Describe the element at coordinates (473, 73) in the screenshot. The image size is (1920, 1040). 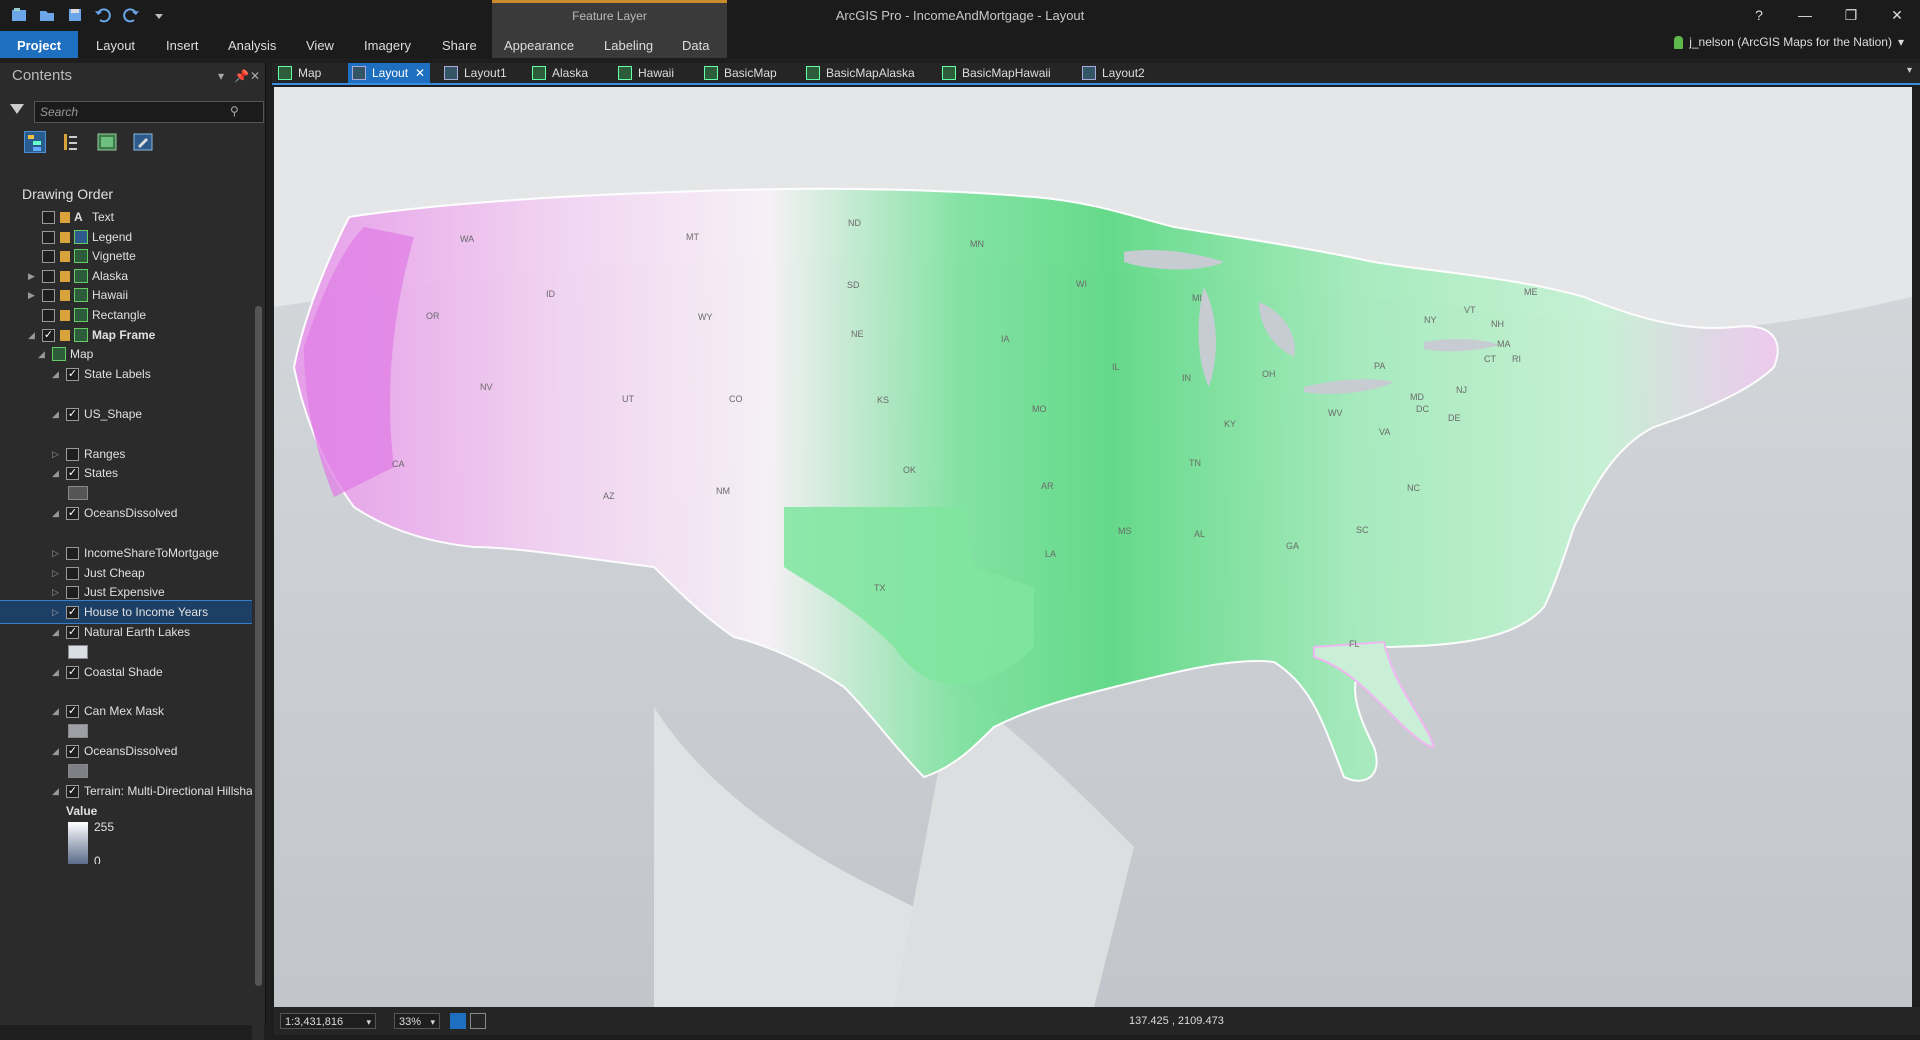
I see `tab-layout1: Layout1` at that location.